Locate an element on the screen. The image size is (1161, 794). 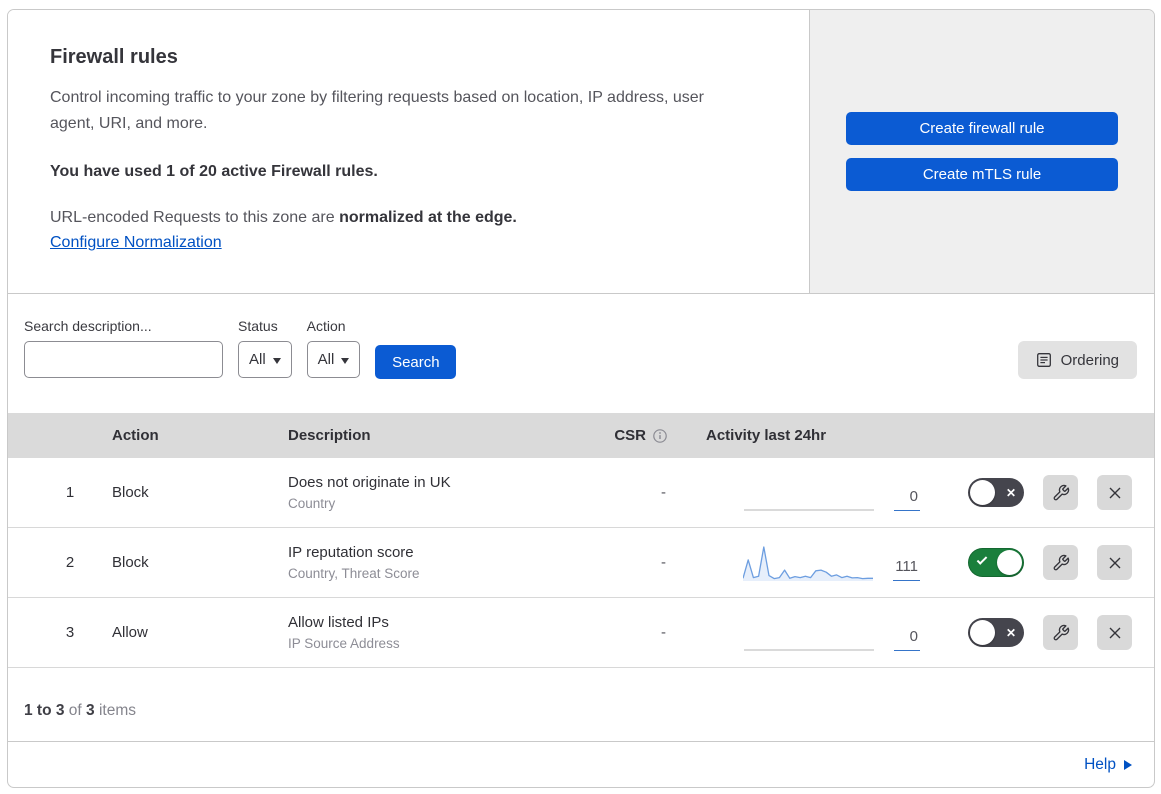
rule-priority: 2 is located at coordinates (70, 562).